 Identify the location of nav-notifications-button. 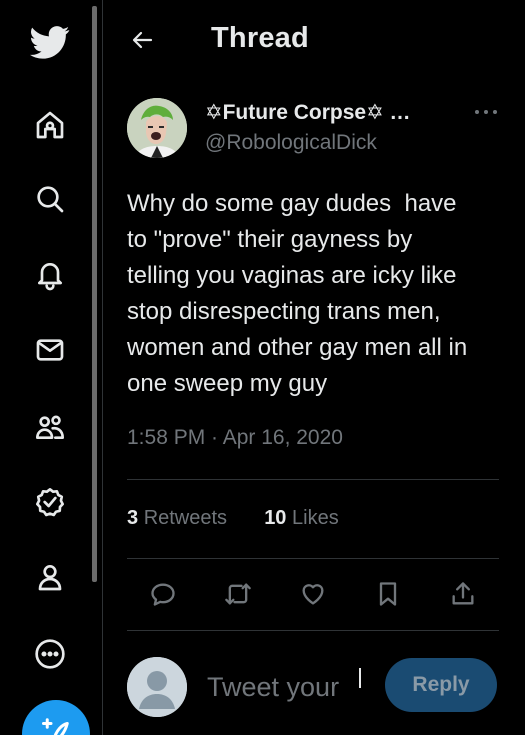
(50, 275).